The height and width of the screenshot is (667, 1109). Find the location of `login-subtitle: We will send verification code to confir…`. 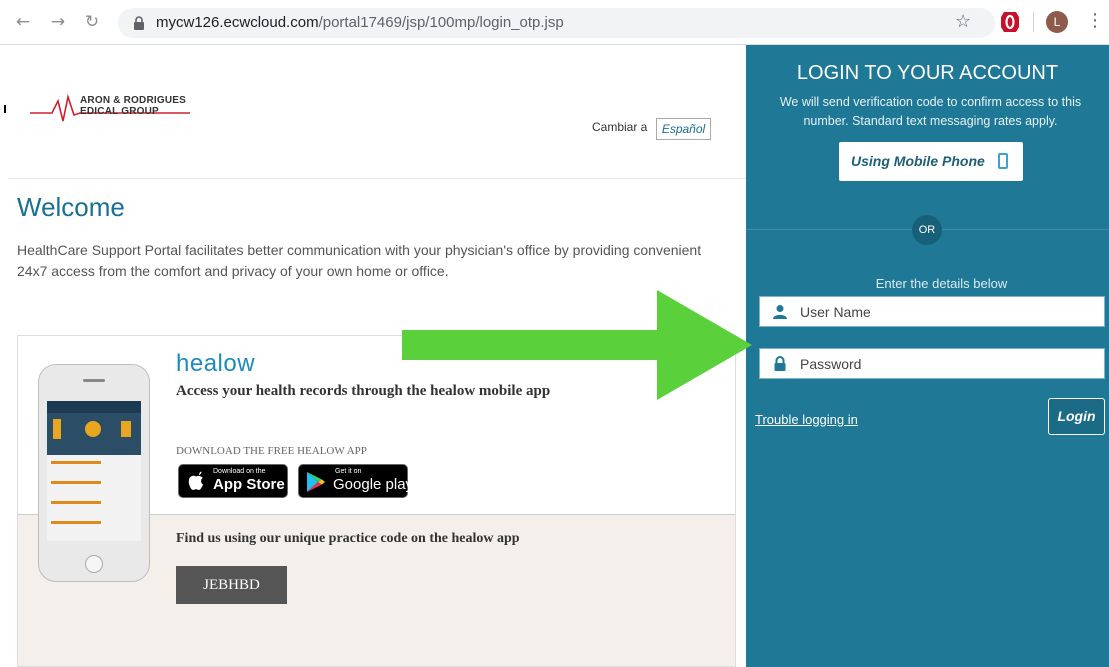

login-subtitle: We will send verification code to confir… is located at coordinates (930, 111).